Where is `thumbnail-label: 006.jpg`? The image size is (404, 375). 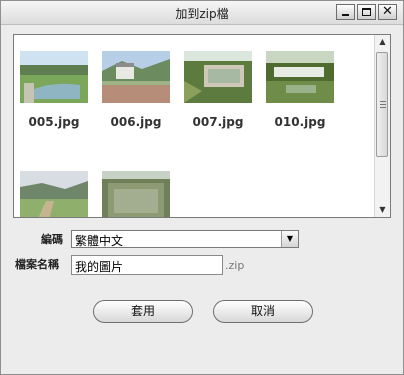 thumbnail-label: 006.jpg is located at coordinates (136, 122).